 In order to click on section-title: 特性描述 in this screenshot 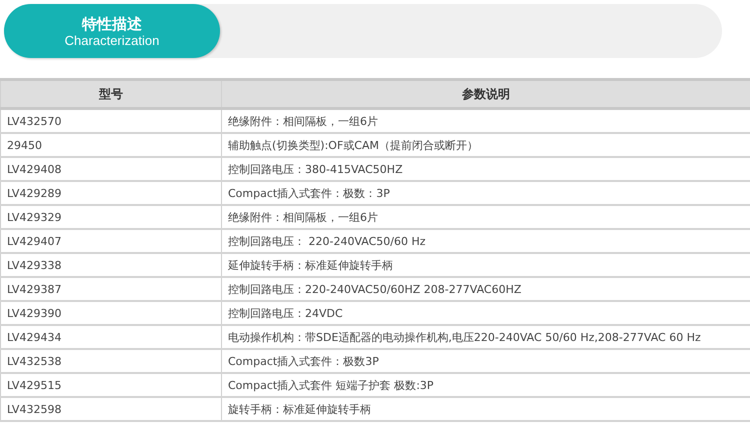, I will do `click(112, 23)`.